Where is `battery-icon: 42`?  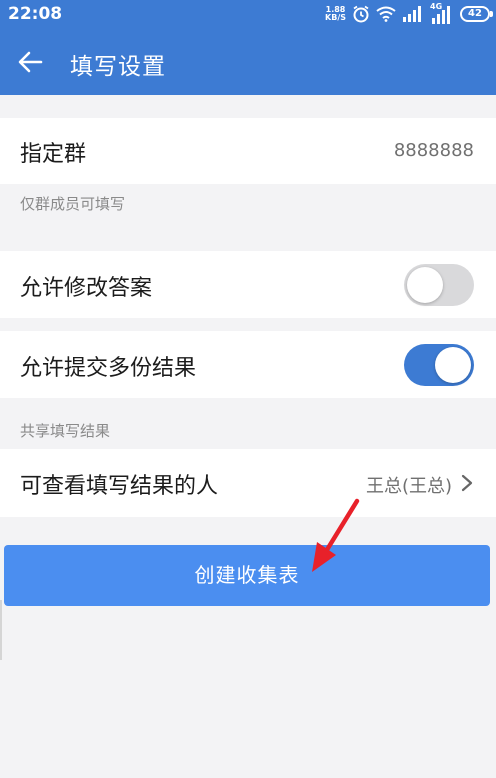
battery-icon: 42 is located at coordinates (476, 14).